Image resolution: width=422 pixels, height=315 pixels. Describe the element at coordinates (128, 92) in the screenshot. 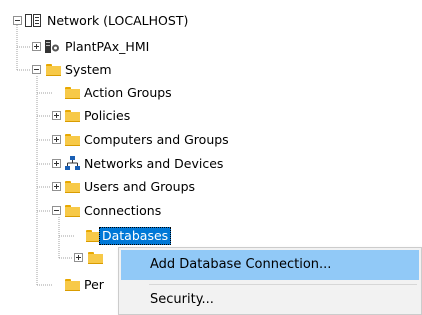

I see `tree-node-label: Action Groups` at that location.